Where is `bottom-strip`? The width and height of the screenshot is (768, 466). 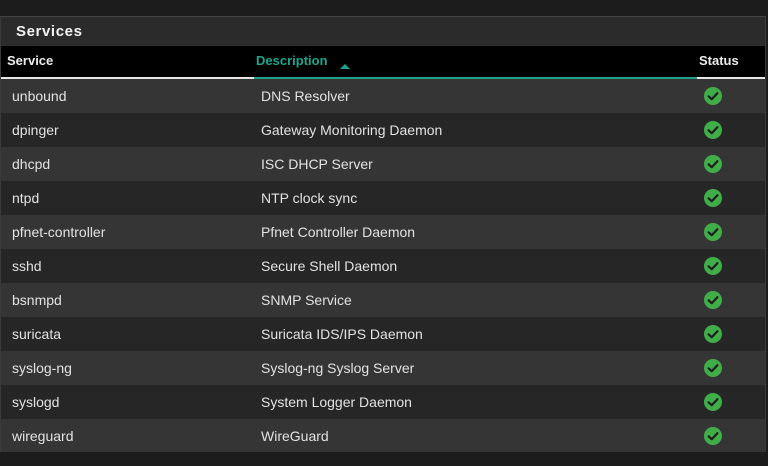 bottom-strip is located at coordinates (384, 459).